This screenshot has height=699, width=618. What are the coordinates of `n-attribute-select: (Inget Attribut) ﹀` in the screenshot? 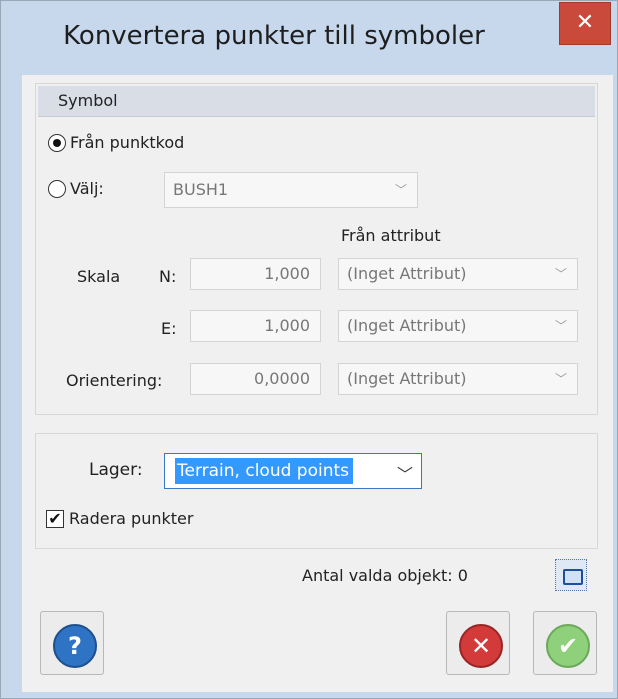 It's located at (458, 274).